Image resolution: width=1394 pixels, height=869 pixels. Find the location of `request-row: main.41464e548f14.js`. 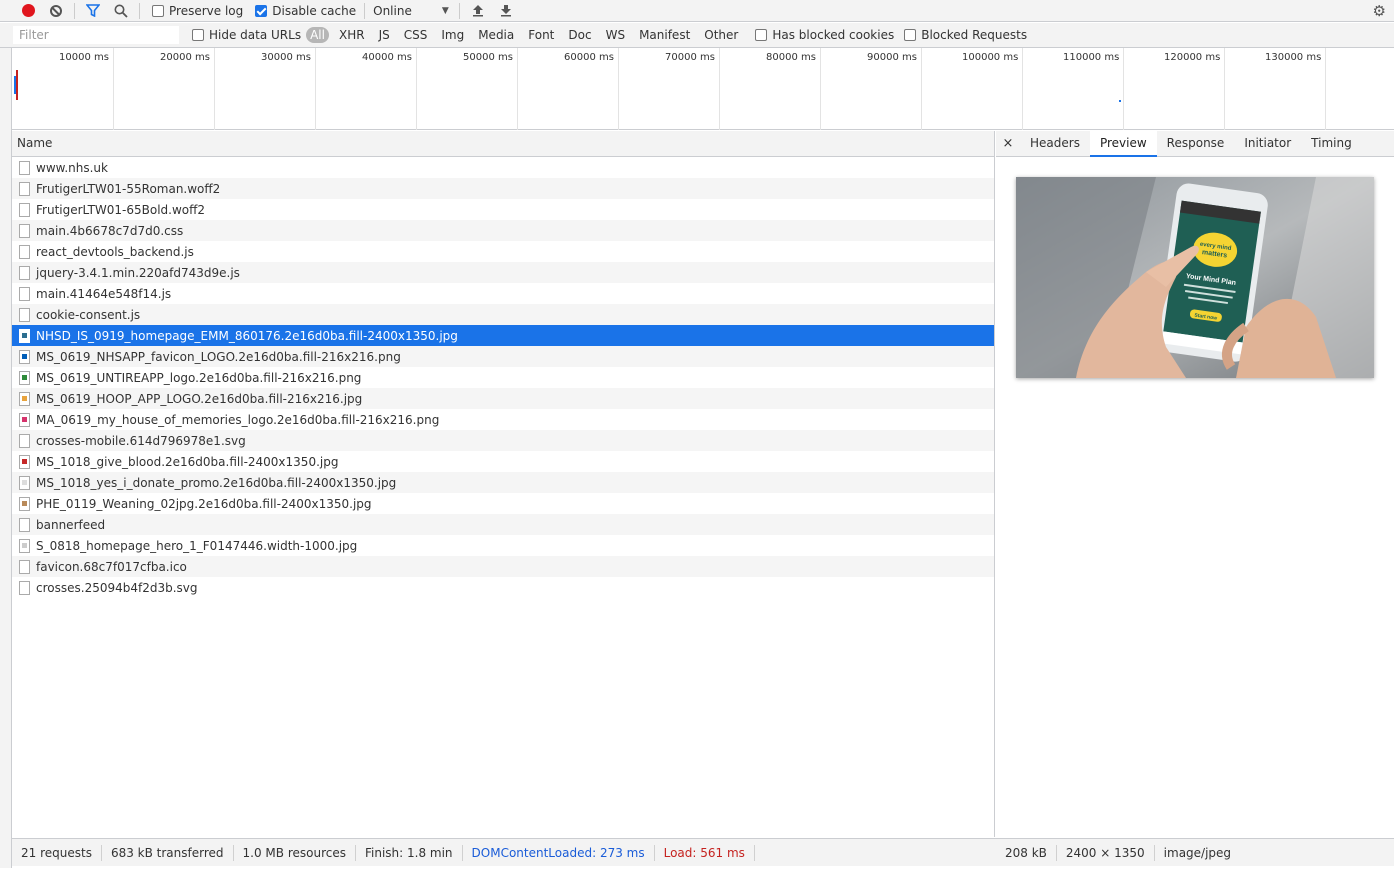

request-row: main.41464e548f14.js is located at coordinates (503, 293).